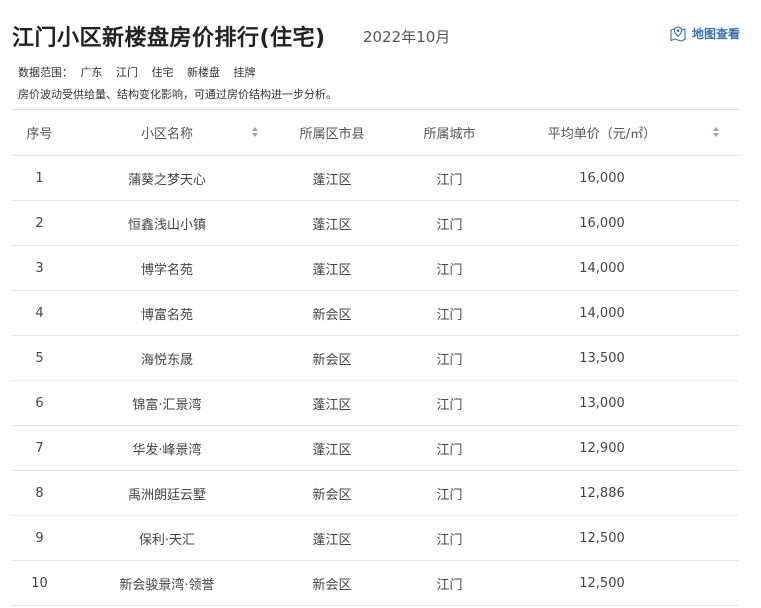 This screenshot has width=761, height=608. Describe the element at coordinates (167, 448) in the screenshot. I see `cell-name: 华发·峰景湾` at that location.